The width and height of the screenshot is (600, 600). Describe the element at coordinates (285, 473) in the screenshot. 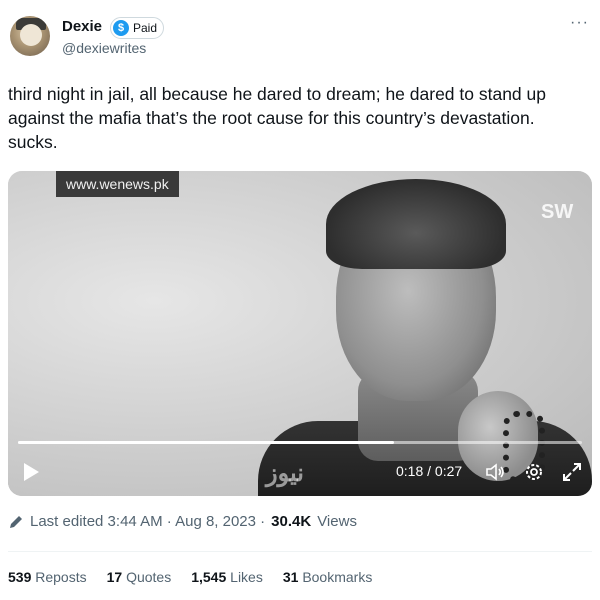

I see `urdu-logo: نیوز` at that location.